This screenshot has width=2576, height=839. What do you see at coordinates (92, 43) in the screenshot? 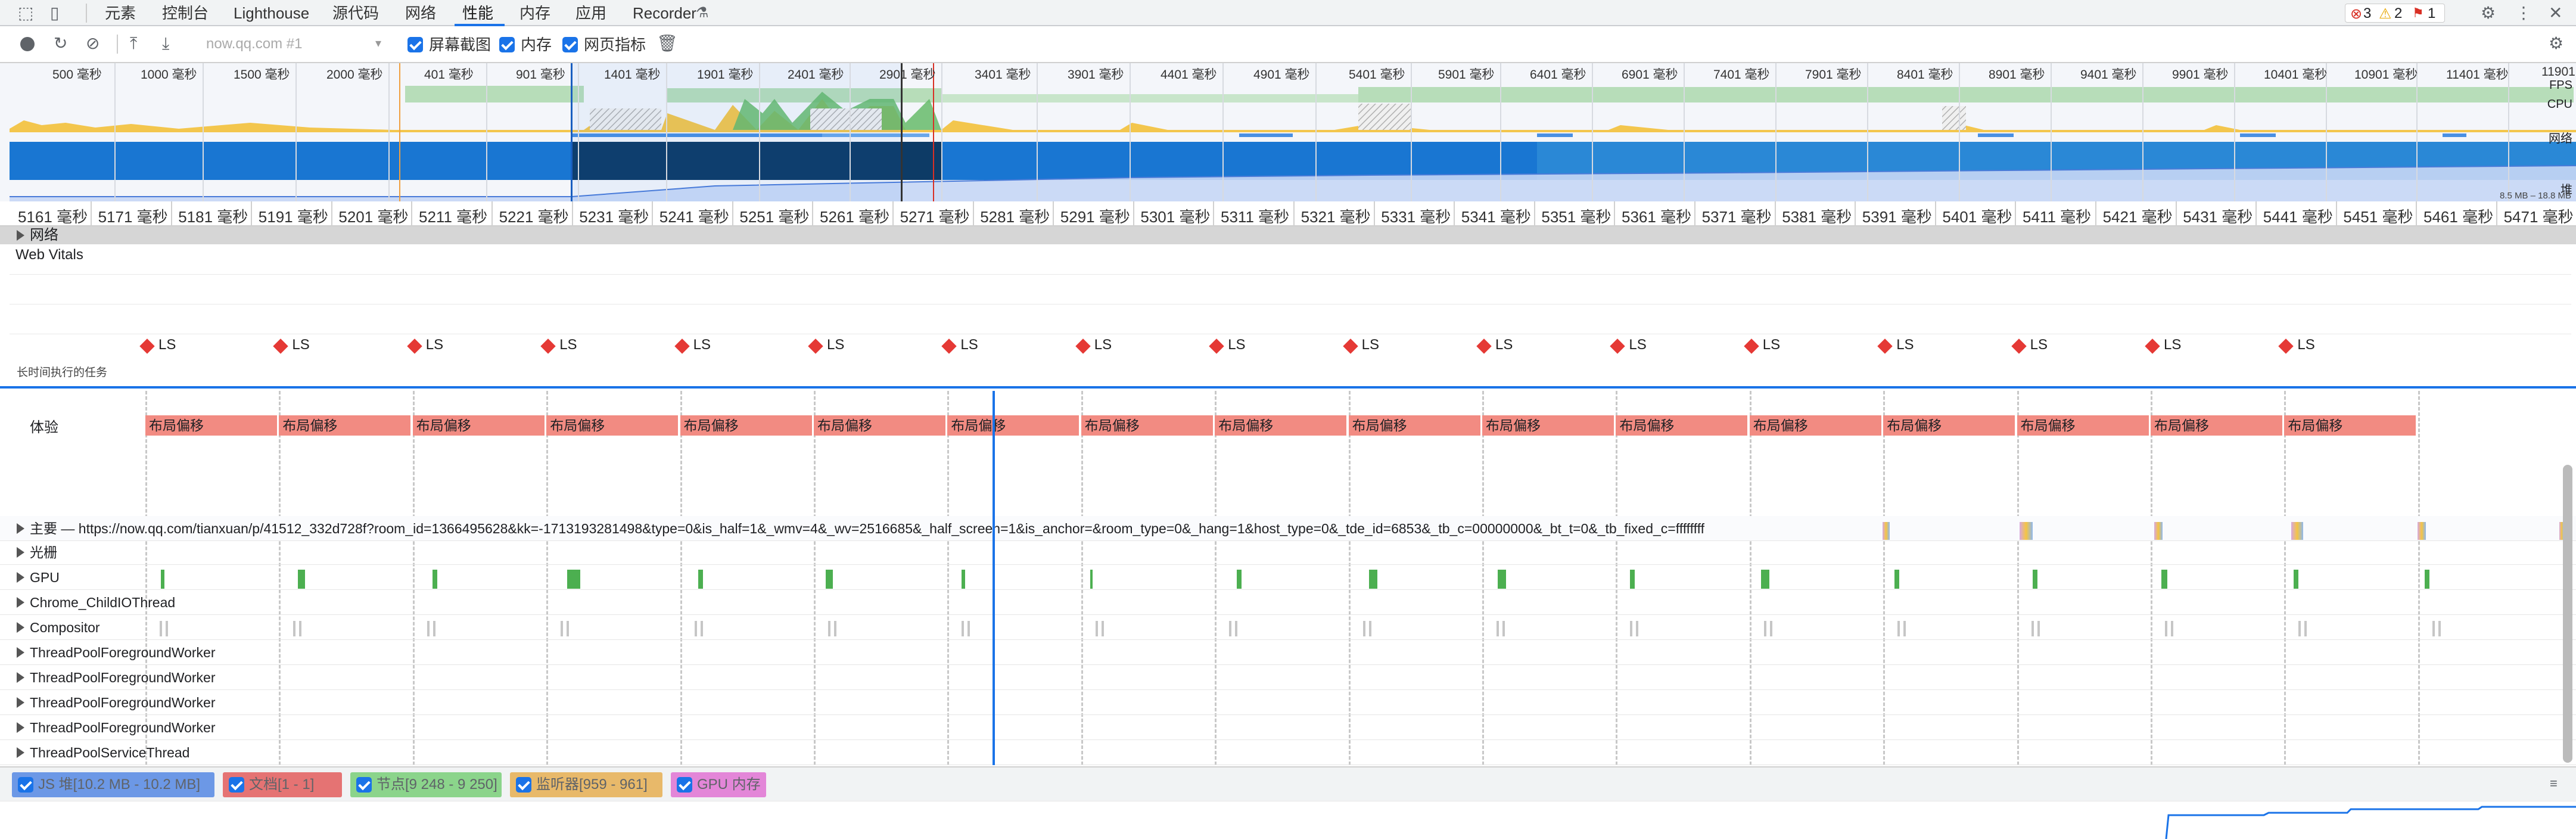
I see `clear-icon: ⊘` at bounding box center [92, 43].